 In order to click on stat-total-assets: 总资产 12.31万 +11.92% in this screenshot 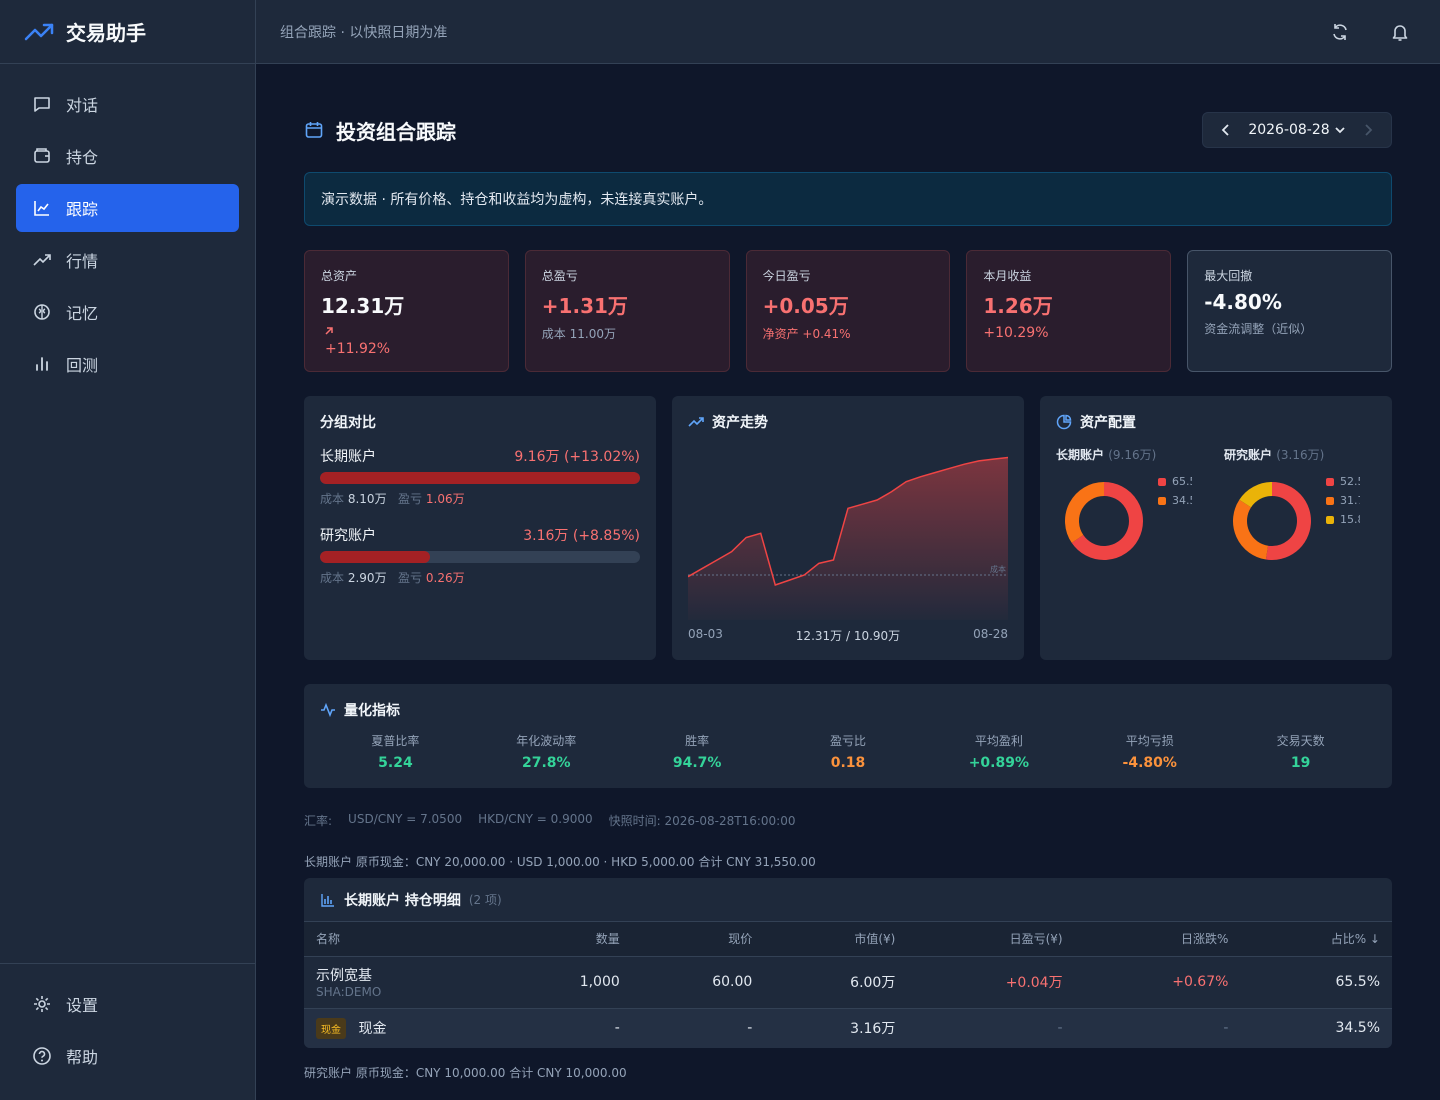, I will do `click(406, 311)`.